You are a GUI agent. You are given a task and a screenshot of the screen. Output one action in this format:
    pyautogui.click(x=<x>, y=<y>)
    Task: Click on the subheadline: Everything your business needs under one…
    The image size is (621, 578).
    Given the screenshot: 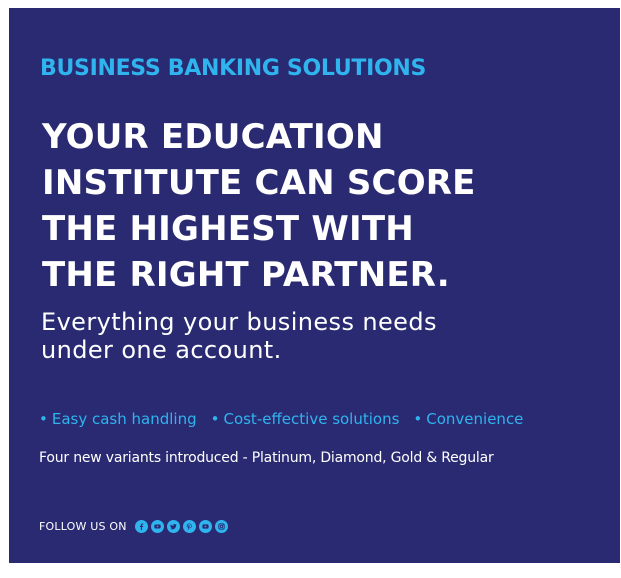 What is the action you would take?
    pyautogui.click(x=239, y=336)
    